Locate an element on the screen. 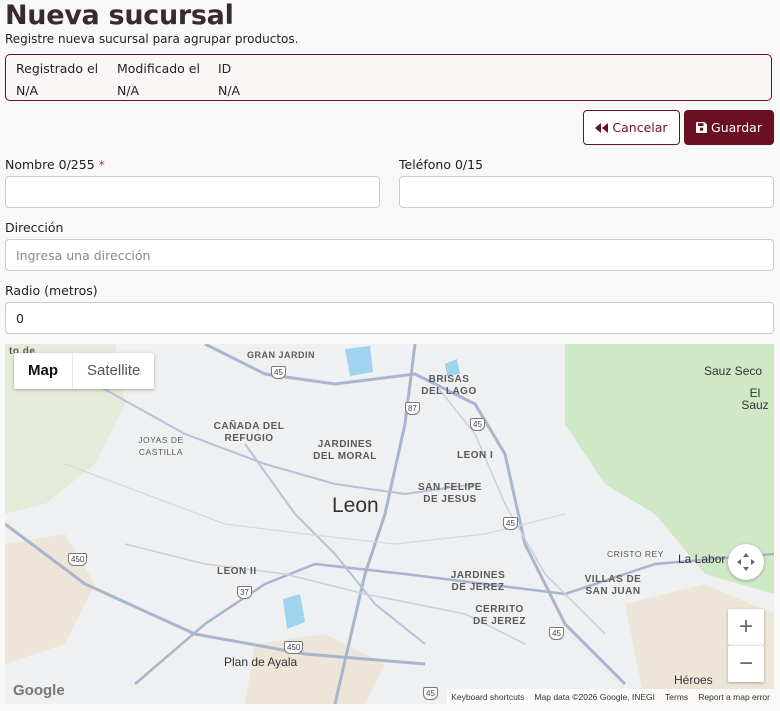  radius-field-label: Radio (metros) is located at coordinates (51, 290).